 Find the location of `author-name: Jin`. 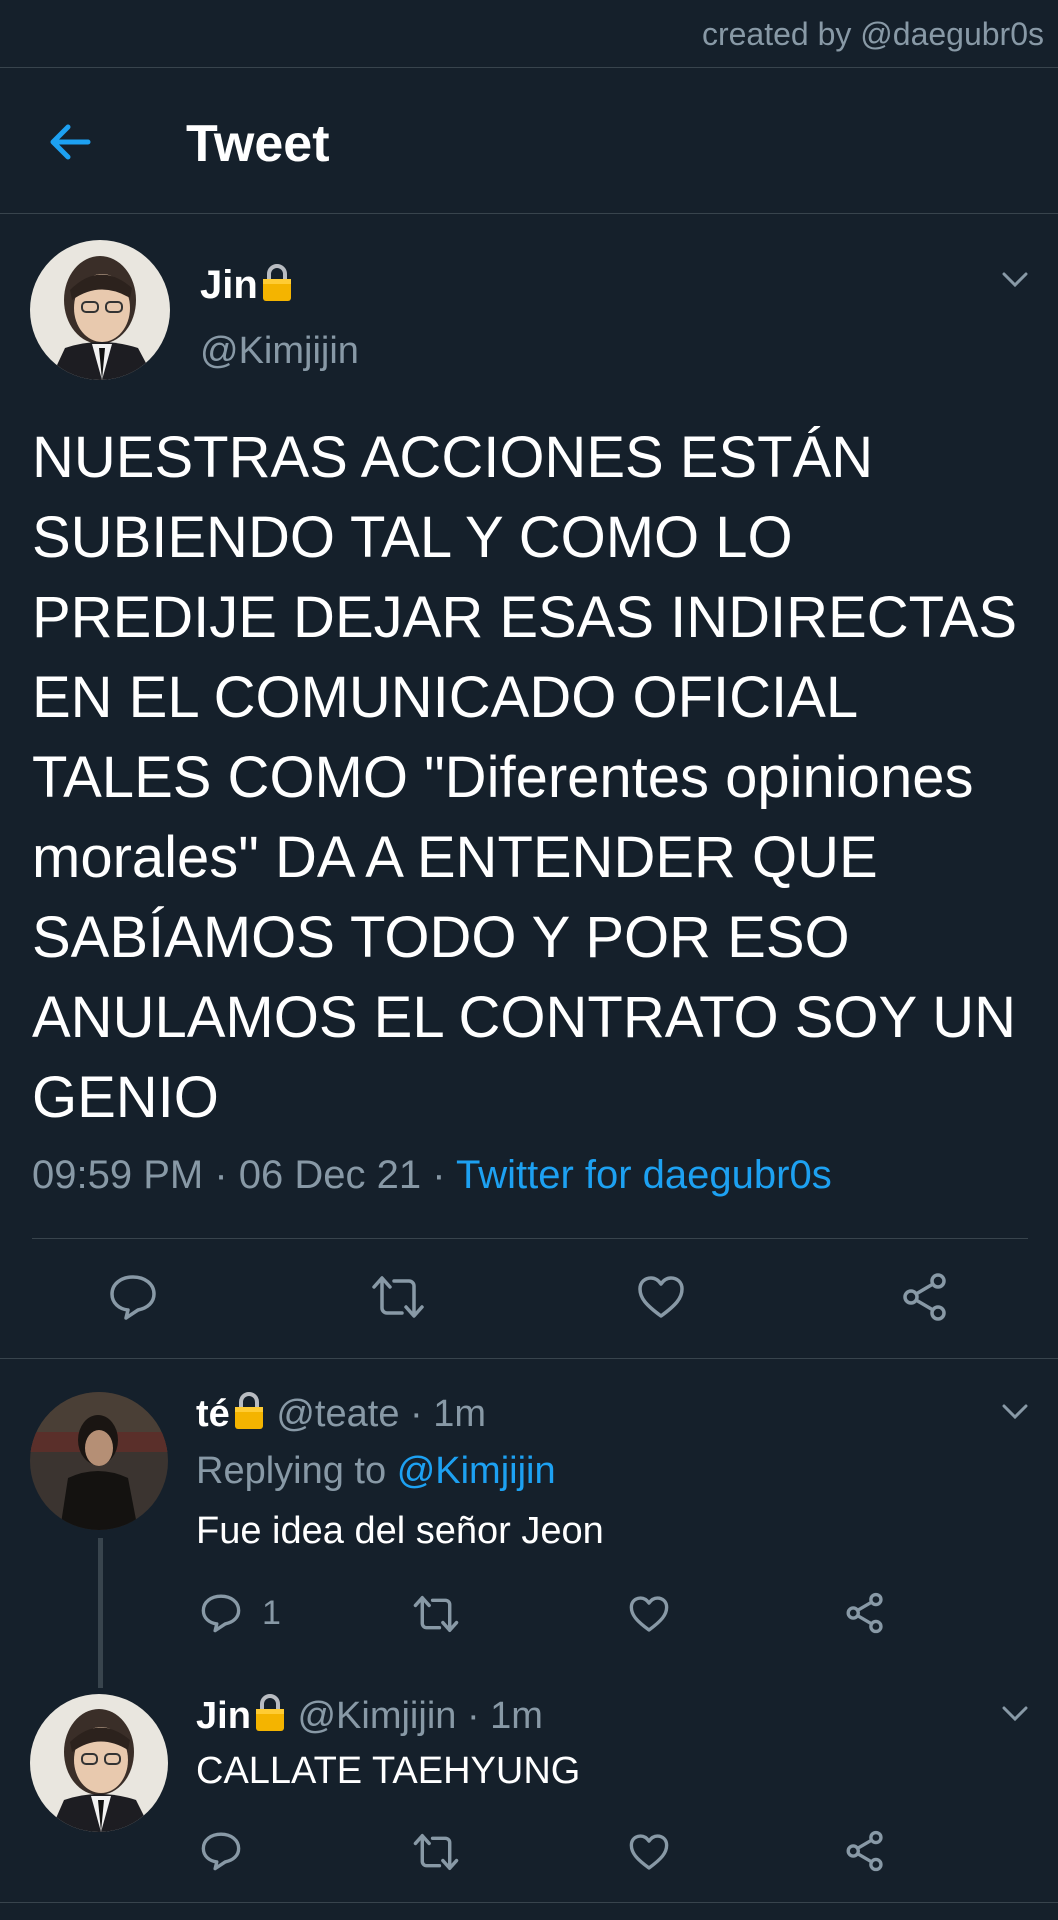

author-name: Jin is located at coordinates (247, 287).